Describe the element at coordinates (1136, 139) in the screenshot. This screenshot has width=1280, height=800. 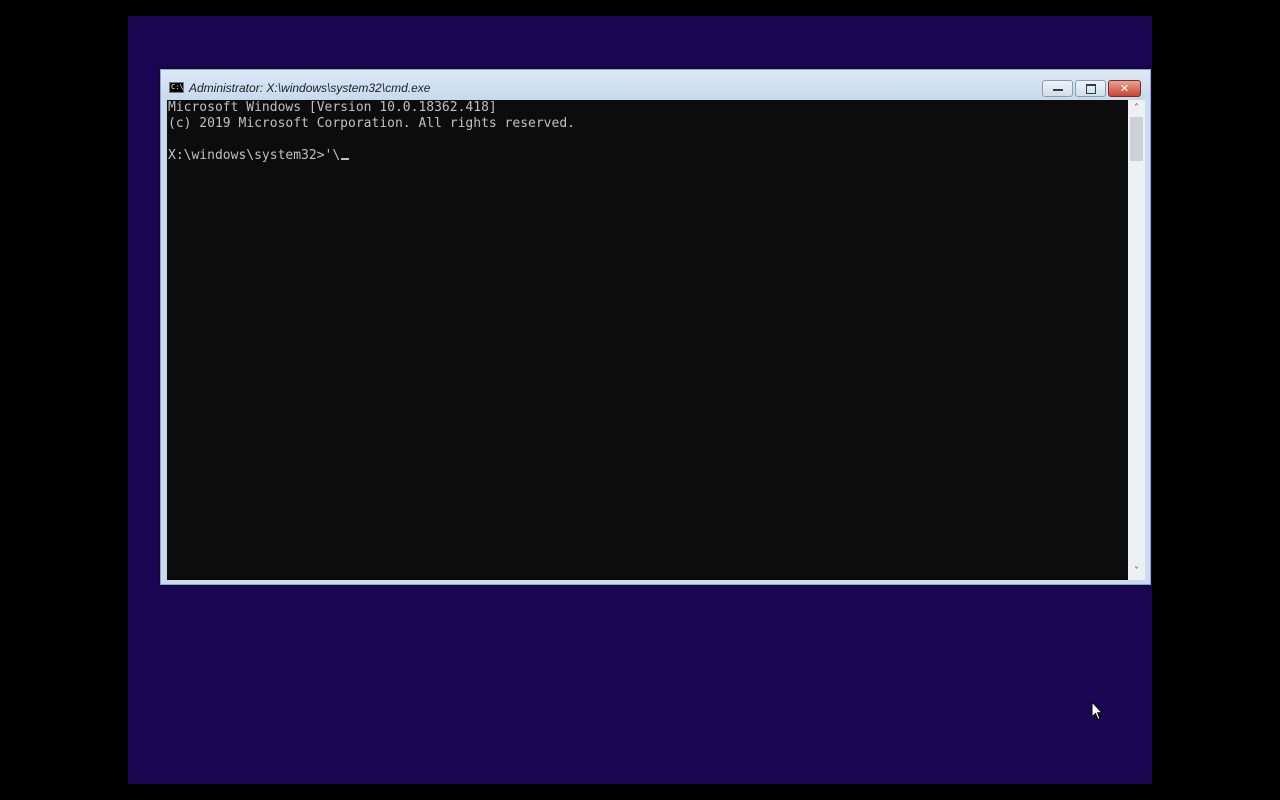
I see `scroll-thumb` at that location.